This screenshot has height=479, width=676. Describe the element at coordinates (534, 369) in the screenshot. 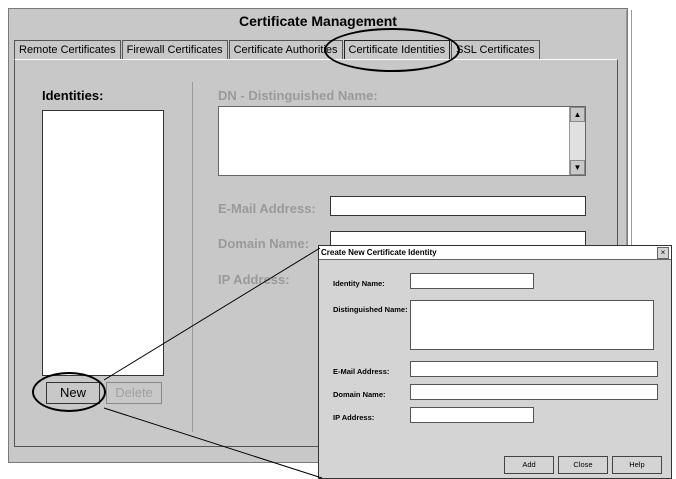

I see `dialog-email-input` at that location.